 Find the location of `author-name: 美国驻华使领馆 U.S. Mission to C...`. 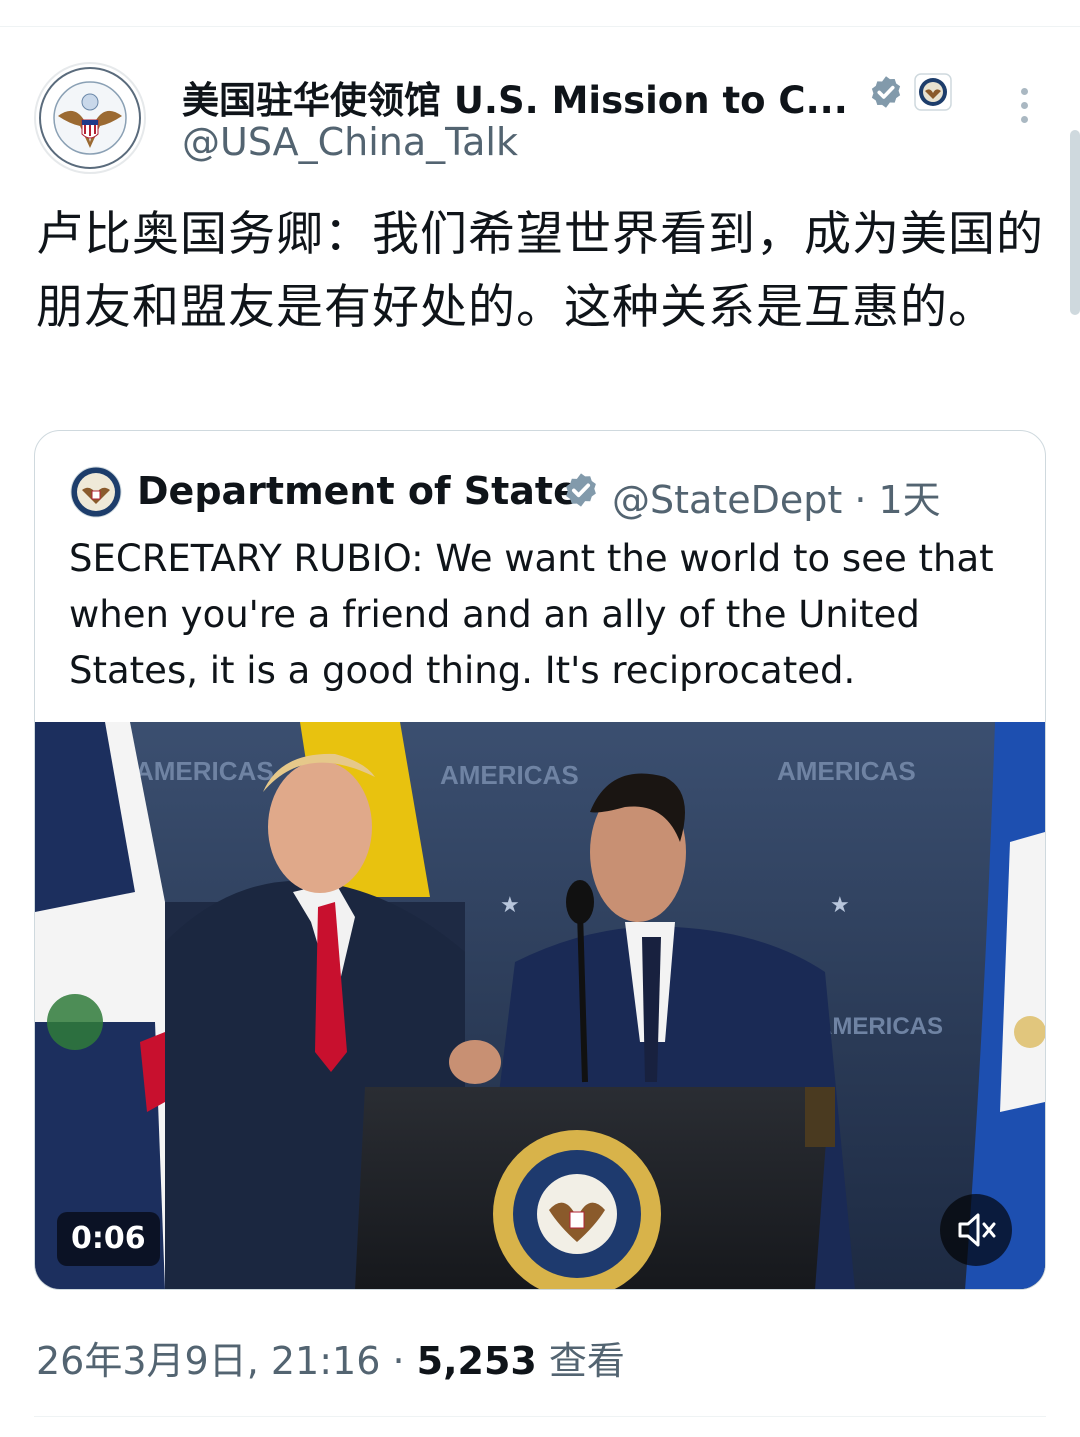

author-name: 美国驻华使领馆 U.S. Mission to C... is located at coordinates (515, 97).